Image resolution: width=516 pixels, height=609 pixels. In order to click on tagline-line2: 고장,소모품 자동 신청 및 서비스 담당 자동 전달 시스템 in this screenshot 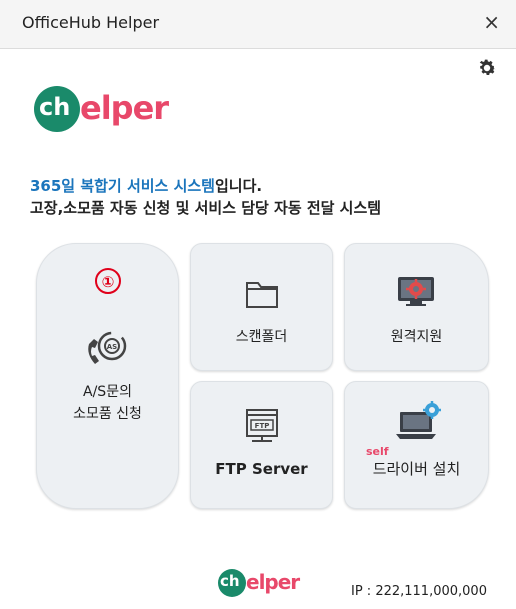, I will do `click(206, 208)`.